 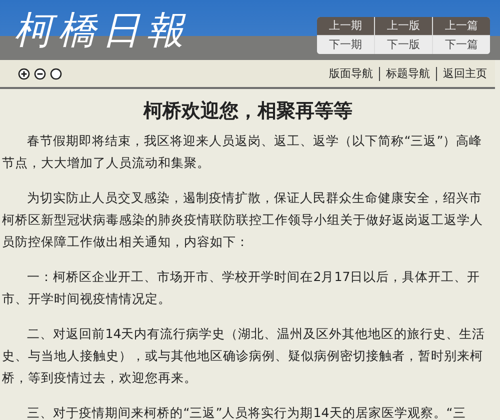 What do you see at coordinates (345, 45) in the screenshot?
I see `nav-button: 下一期` at bounding box center [345, 45].